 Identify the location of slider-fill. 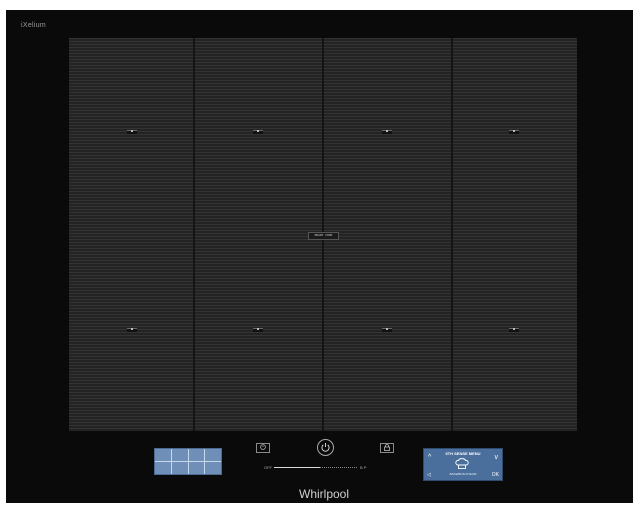
(297, 467).